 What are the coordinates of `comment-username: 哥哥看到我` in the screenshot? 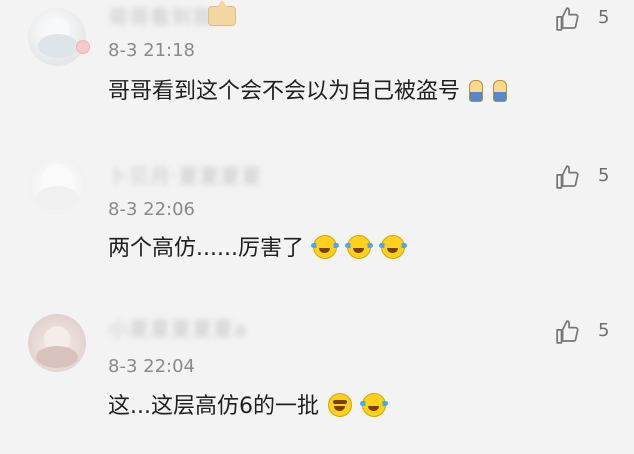 It's located at (160, 17).